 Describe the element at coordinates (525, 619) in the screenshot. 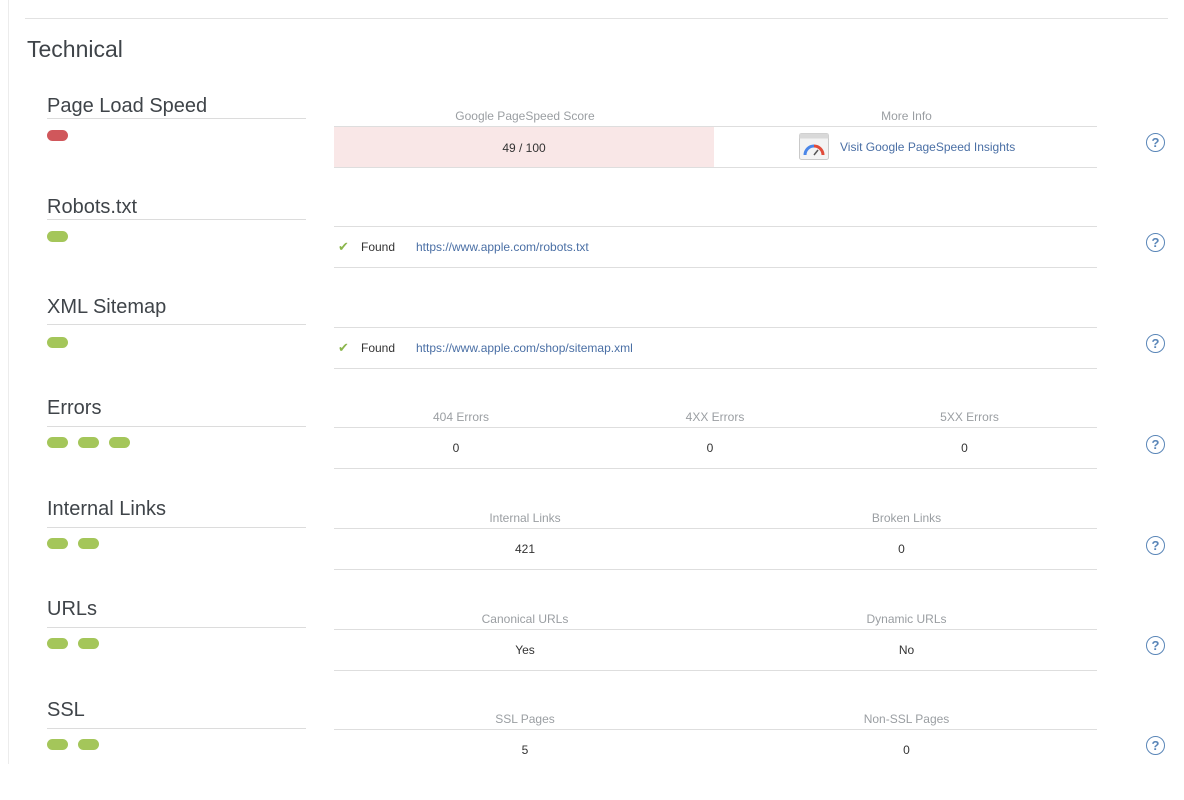

I see `col-header-canonical-urls: Canonical URLs` at that location.